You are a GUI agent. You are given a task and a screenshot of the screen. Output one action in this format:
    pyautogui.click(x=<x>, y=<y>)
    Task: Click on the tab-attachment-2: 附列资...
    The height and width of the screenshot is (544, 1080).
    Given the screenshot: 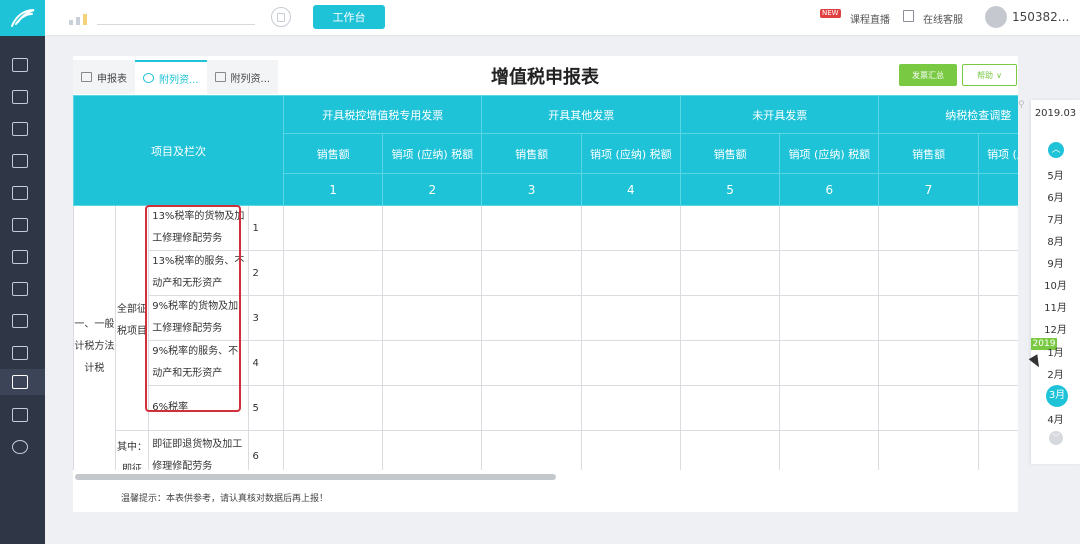 What is the action you would take?
    pyautogui.click(x=242, y=77)
    